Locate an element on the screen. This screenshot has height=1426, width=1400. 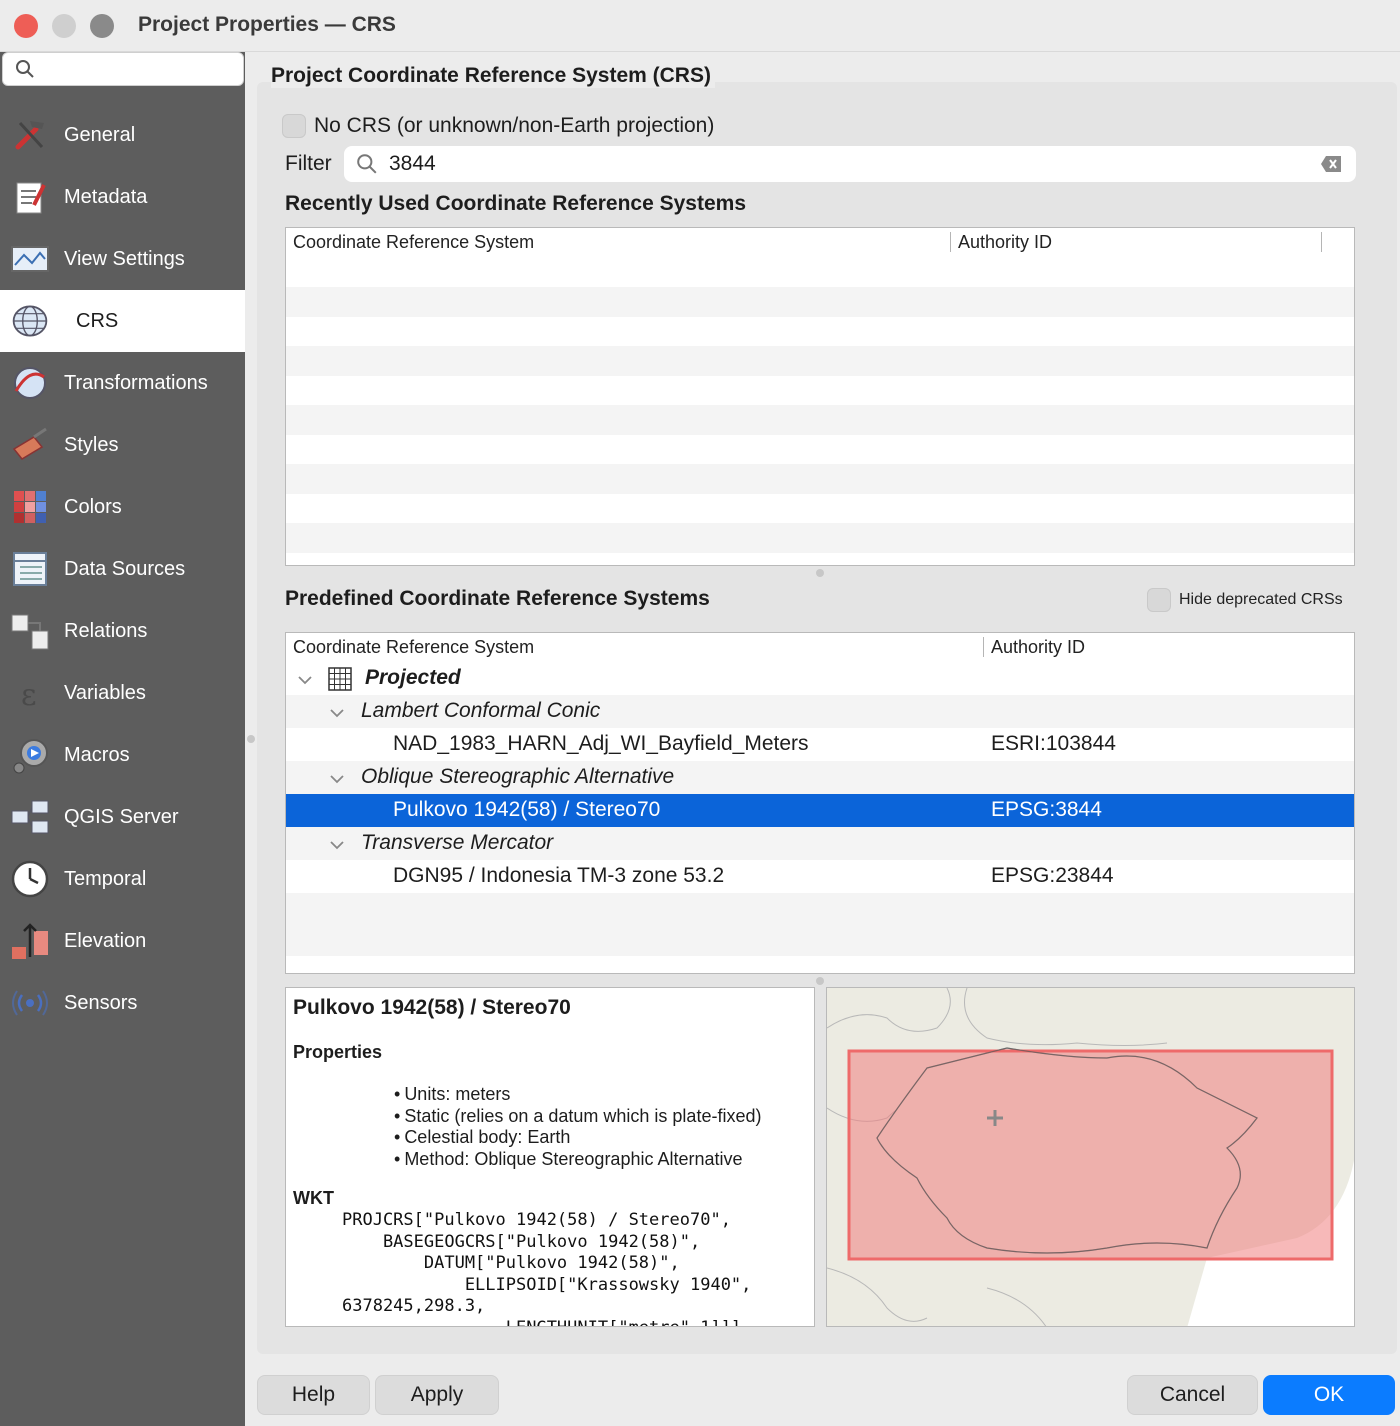
tree-node-transverse-mercator: Transverse Mercator is located at coordinates (820, 843).